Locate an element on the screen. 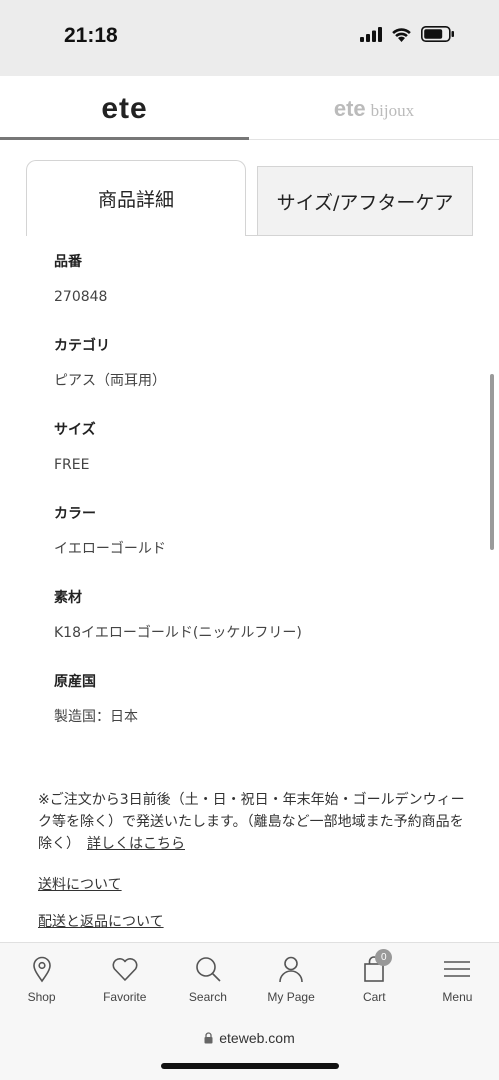 The image size is (499, 1080). brand-logo-ete: ete is located at coordinates (124, 108).